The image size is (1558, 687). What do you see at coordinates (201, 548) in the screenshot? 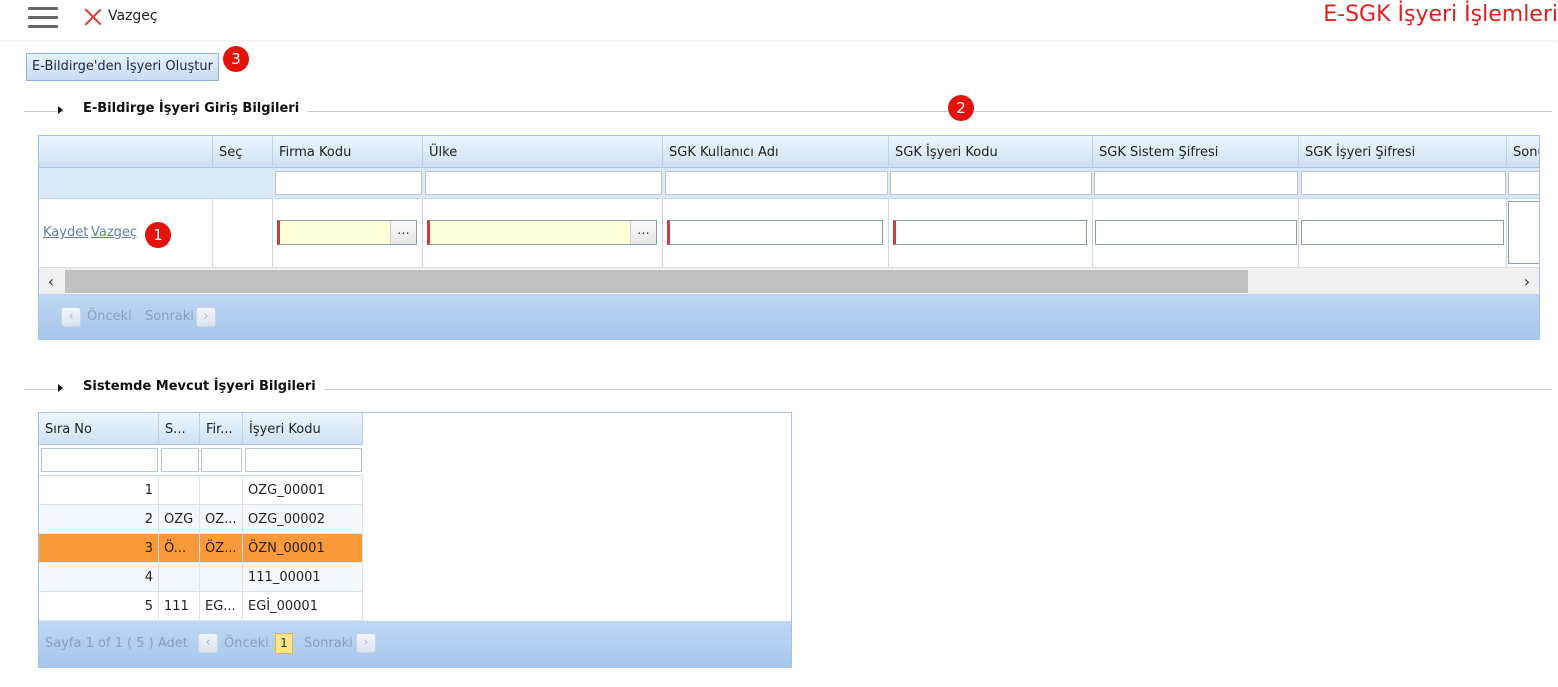
I see `table-row-selected: 3 Ö... ÖZ... ÖZN_00001` at bounding box center [201, 548].